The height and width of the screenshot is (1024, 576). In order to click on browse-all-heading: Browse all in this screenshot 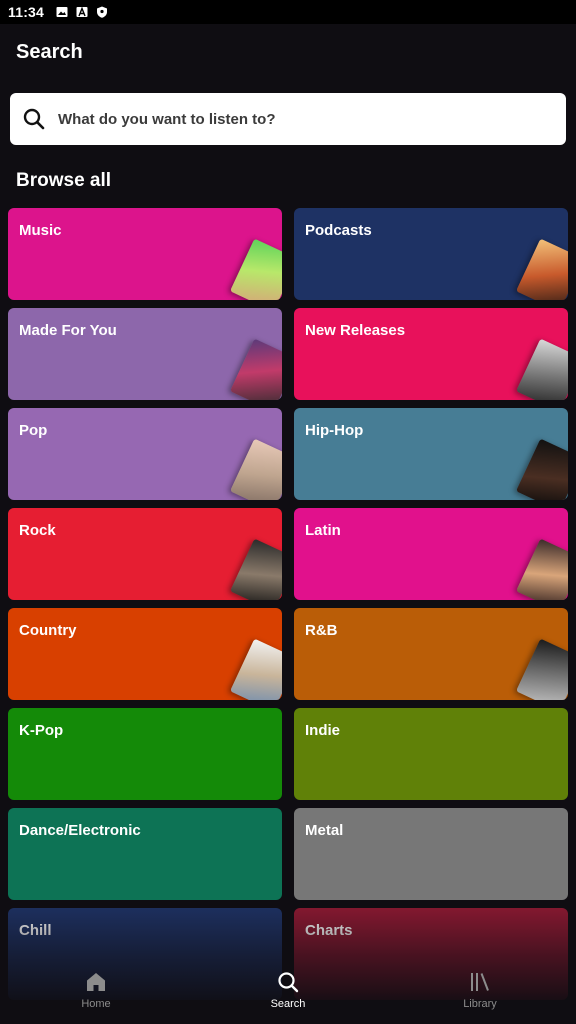, I will do `click(64, 180)`.